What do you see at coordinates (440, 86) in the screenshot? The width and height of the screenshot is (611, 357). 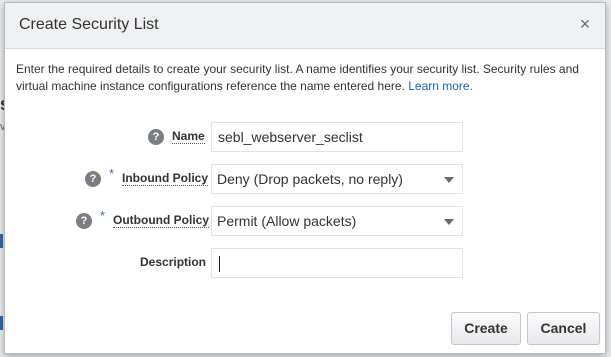 I see `learn-more-link: Learn more.` at bounding box center [440, 86].